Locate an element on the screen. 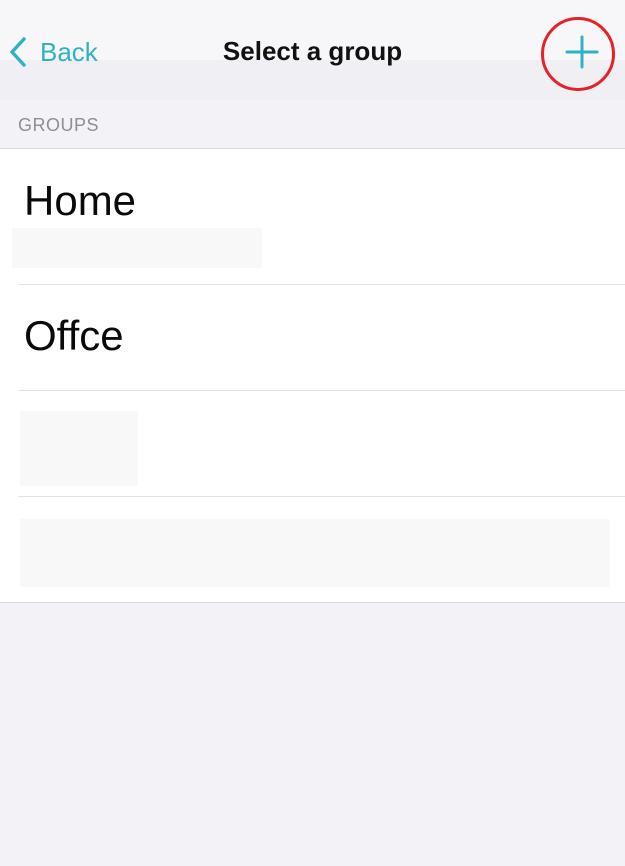 Image resolution: width=625 pixels, height=866 pixels. section-header-groups: GROUPS is located at coordinates (59, 125).